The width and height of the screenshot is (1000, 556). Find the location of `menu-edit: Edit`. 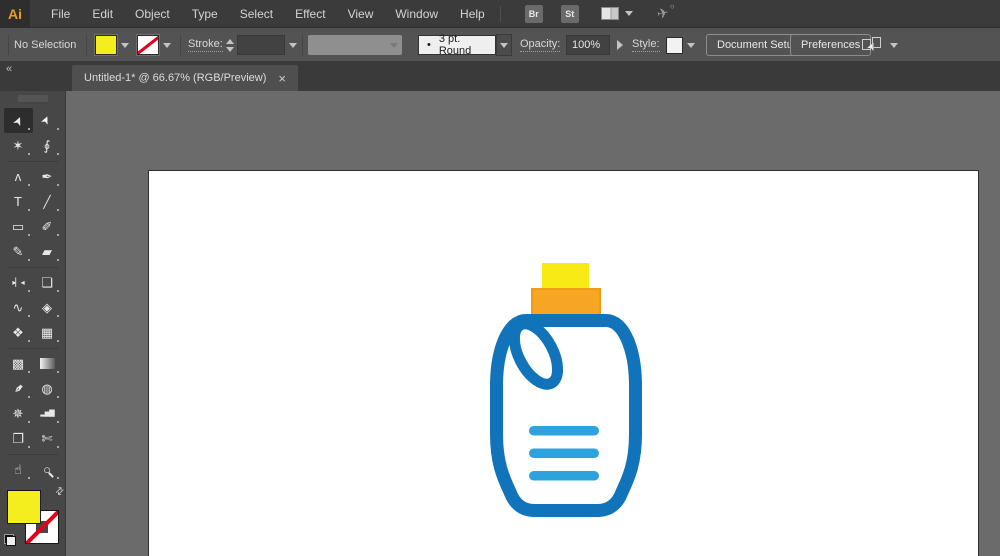

menu-edit: Edit is located at coordinates (102, 14).